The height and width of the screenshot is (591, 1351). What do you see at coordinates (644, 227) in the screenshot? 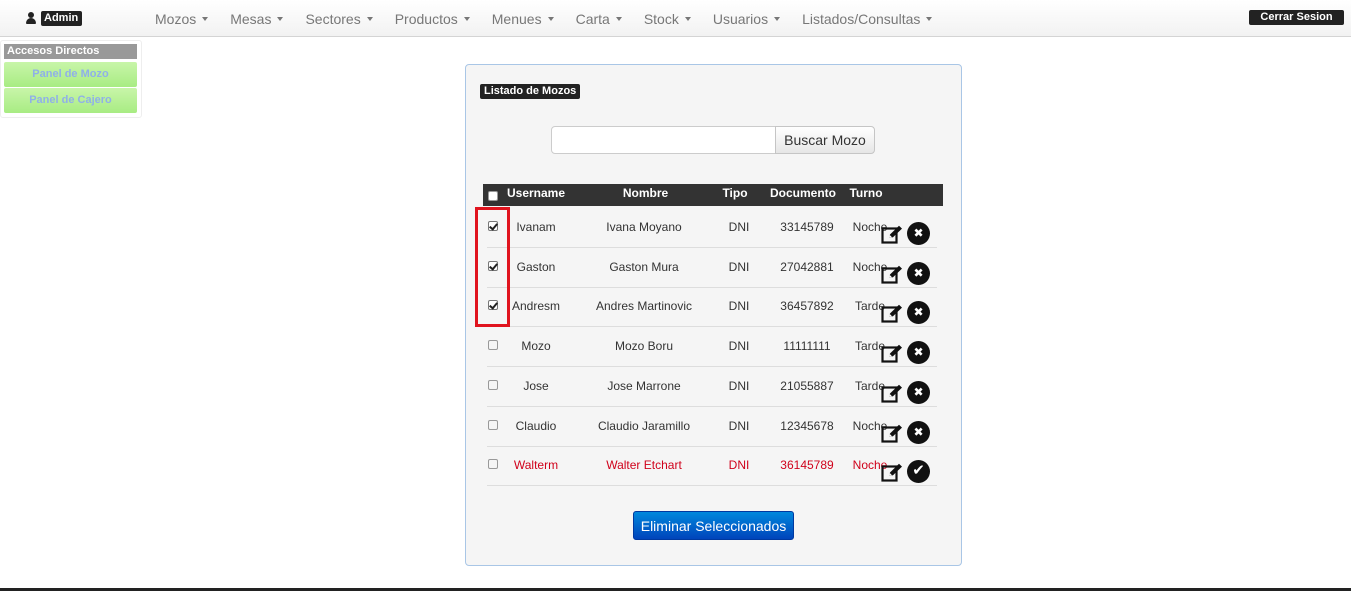
I see `cell-nombre: Ivana Moyano` at bounding box center [644, 227].